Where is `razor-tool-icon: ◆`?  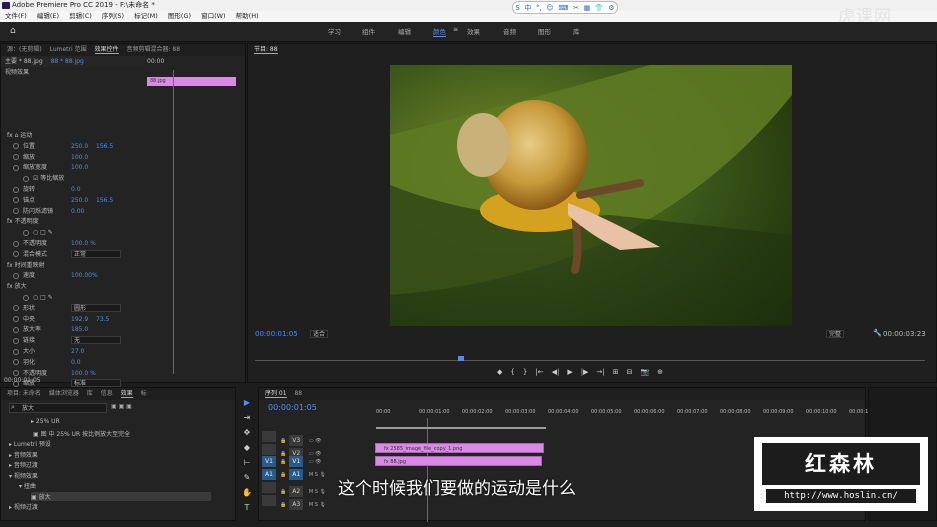
razor-tool-icon: ◆ is located at coordinates (247, 448).